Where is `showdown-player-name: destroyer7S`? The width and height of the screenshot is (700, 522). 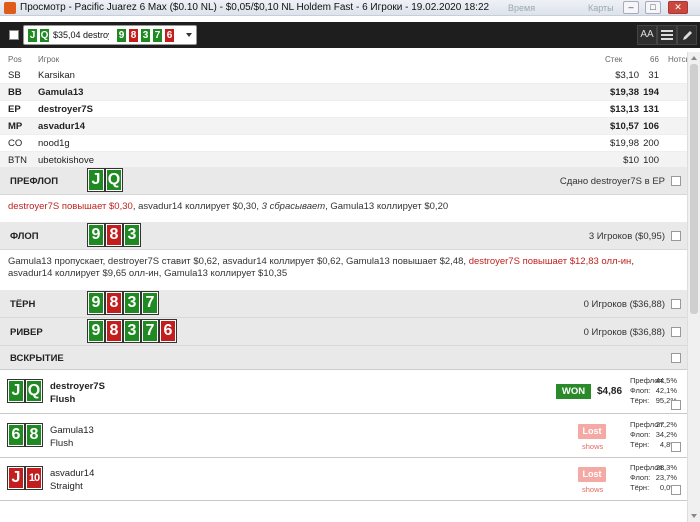
showdown-player-name: destroyer7S is located at coordinates (77, 386).